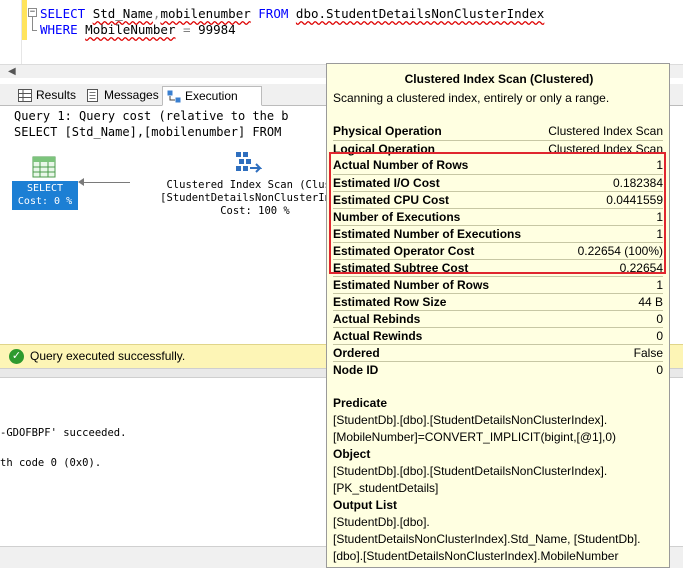 The width and height of the screenshot is (683, 568). What do you see at coordinates (130, 29) in the screenshot?
I see `column-mobilenumber-where: MobileNumber` at bounding box center [130, 29].